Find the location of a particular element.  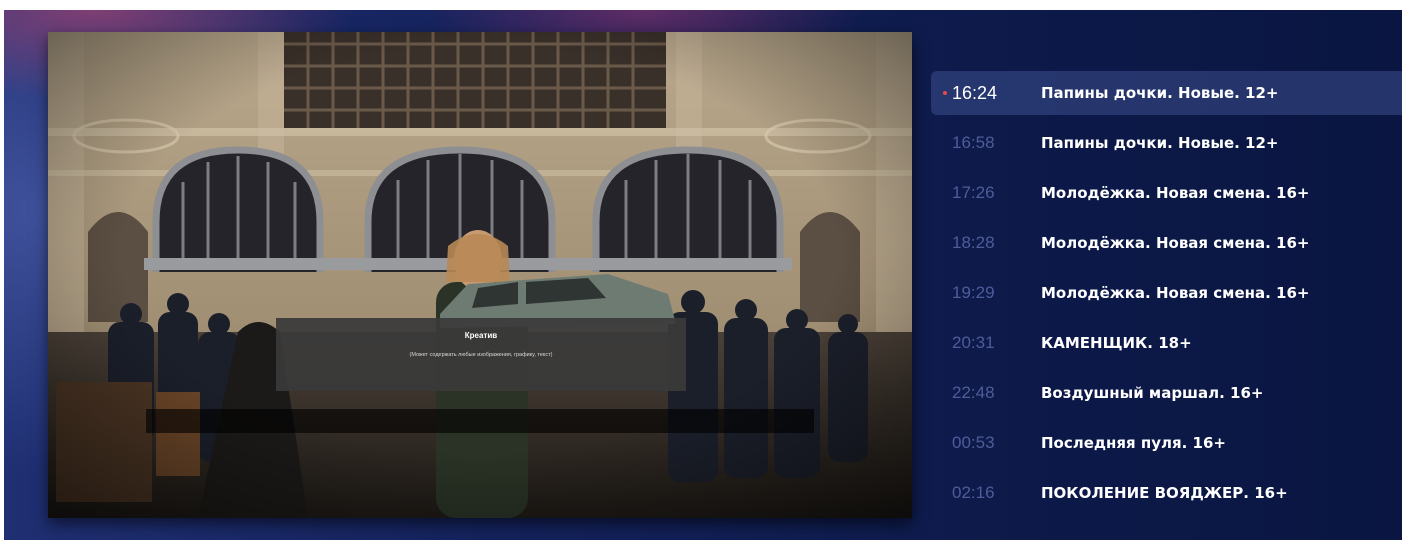

schedule-item: 20:31 КАМЕНЩИК. 18+ is located at coordinates (1166, 346).